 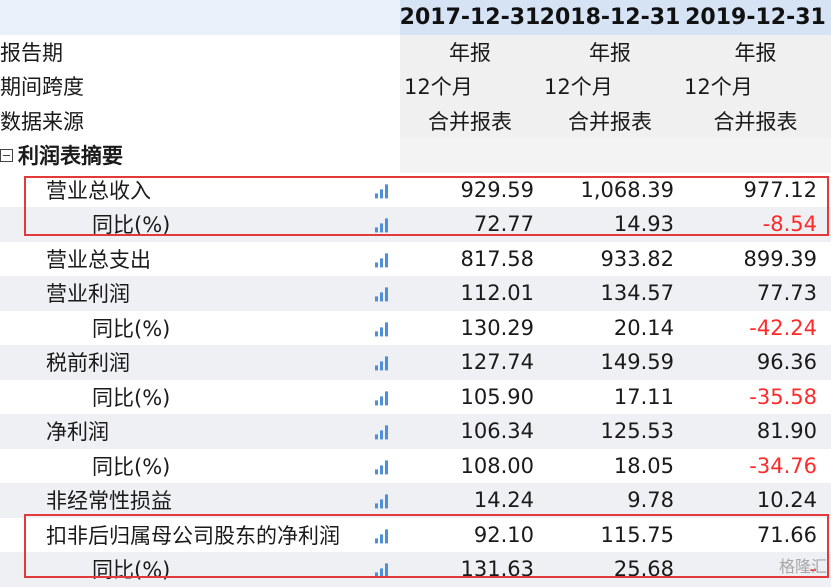 What do you see at coordinates (200, 293) in the screenshot?
I see `row-label-cell: 营业利润` at bounding box center [200, 293].